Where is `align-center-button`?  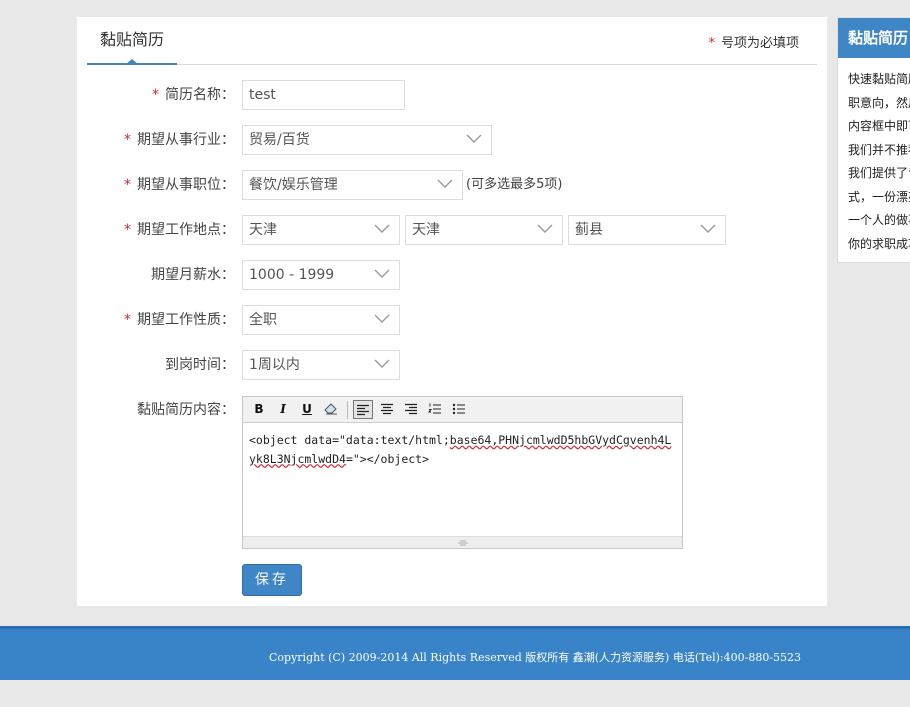
align-center-button is located at coordinates (387, 409).